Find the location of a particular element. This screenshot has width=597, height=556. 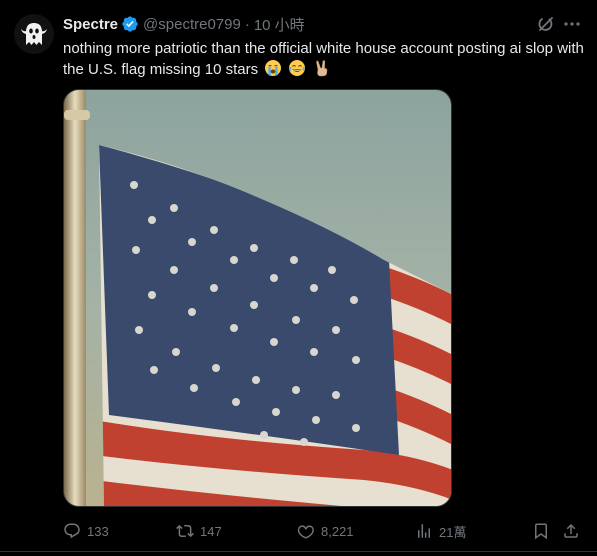

timestamp: 10 小時 is located at coordinates (279, 24).